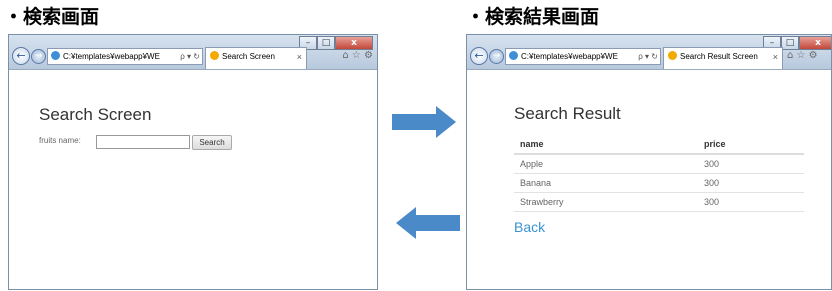 Image resolution: width=832 pixels, height=291 pixels. What do you see at coordinates (606, 145) in the screenshot?
I see `column-header-name: name` at bounding box center [606, 145].